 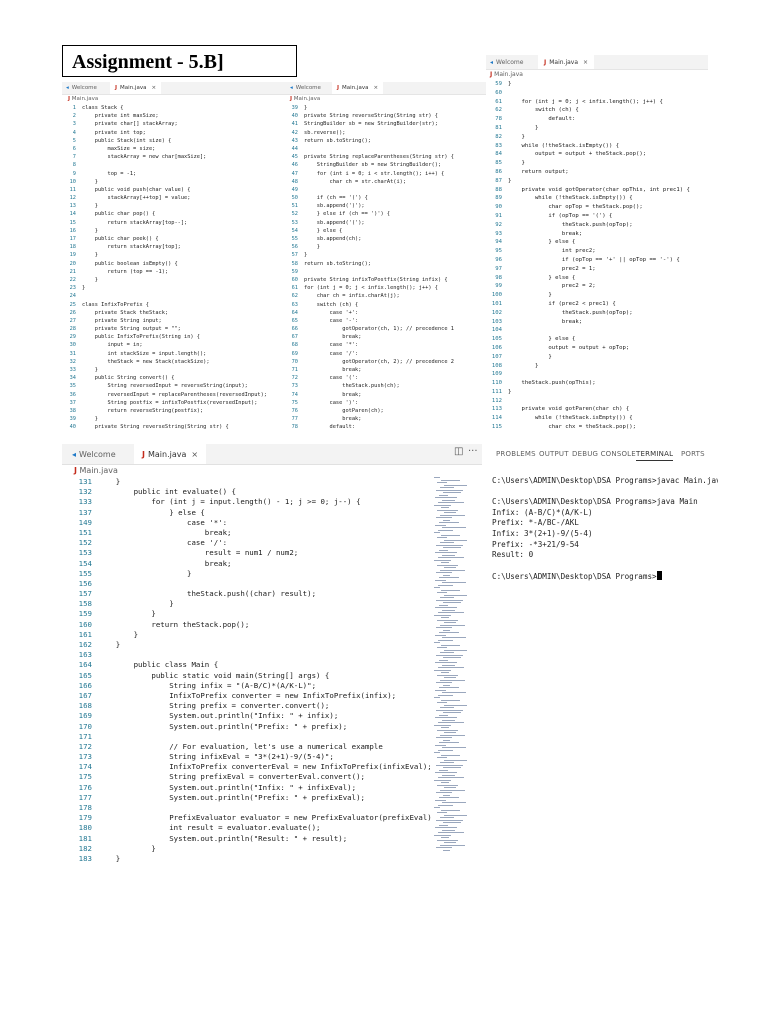 What do you see at coordinates (386, 305) in the screenshot?
I see `code-line: 63 switch (ch) {` at bounding box center [386, 305].